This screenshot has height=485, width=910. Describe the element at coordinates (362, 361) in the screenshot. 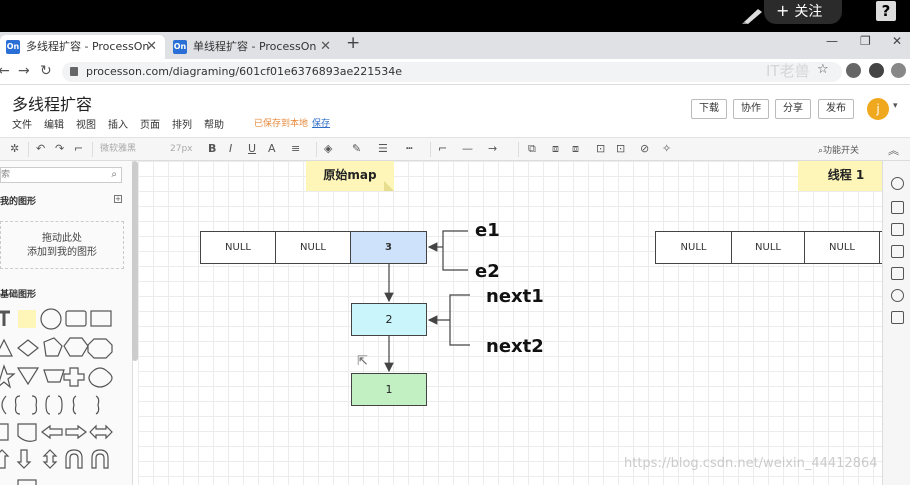

I see `mouse-cursor-icon: ⇱` at that location.